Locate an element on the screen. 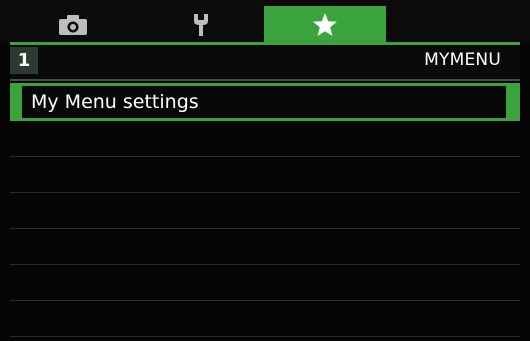 Image resolution: width=530 pixels, height=341 pixels. star-icon is located at coordinates (325, 24).